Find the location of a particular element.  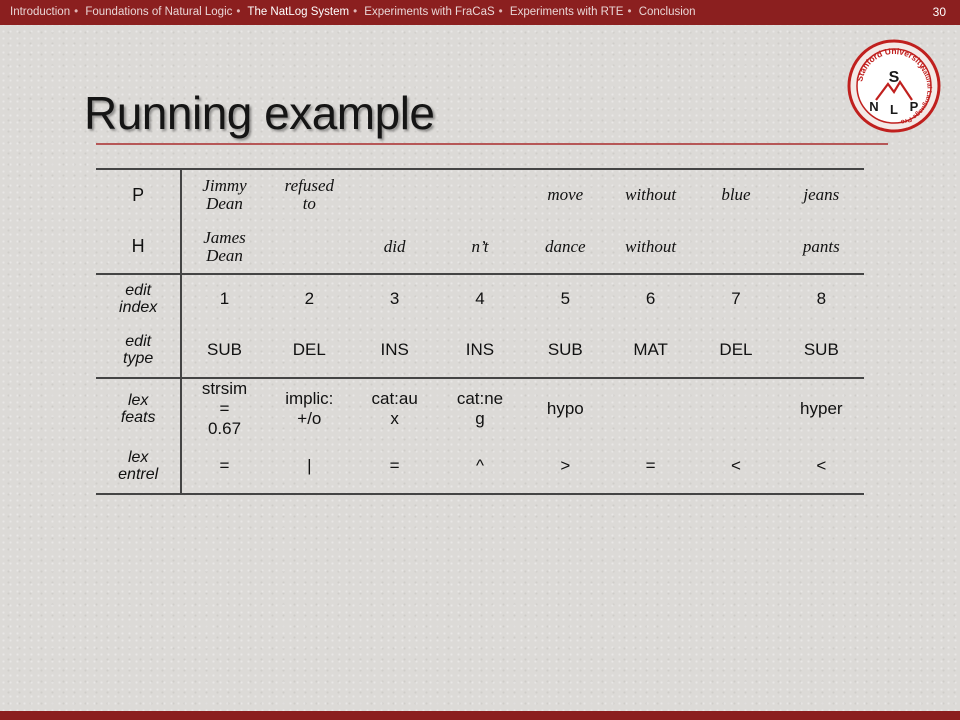

nav-item-conclusion: Conclusion is located at coordinates (667, 12).